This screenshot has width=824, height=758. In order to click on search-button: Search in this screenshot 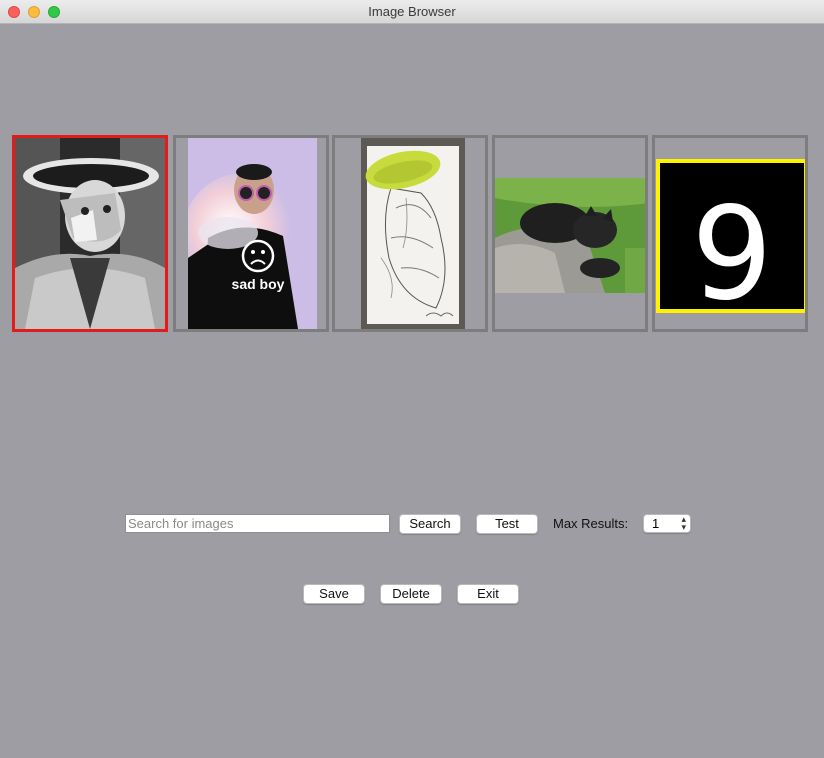, I will do `click(430, 524)`.